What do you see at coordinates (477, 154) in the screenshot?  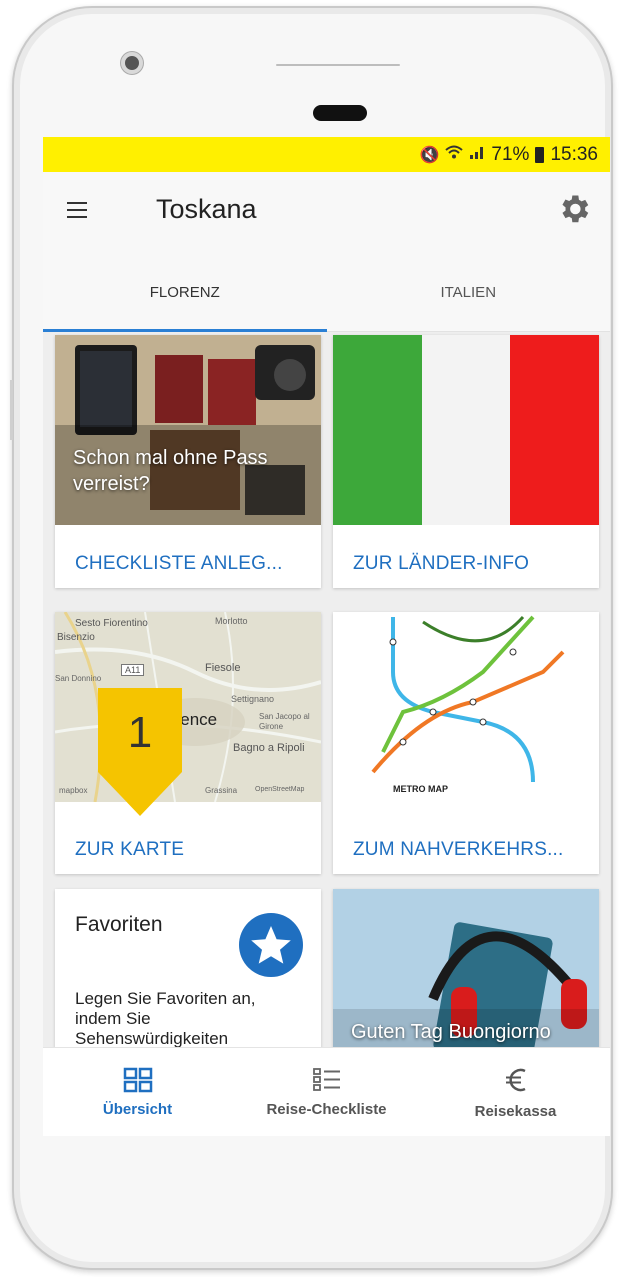 I see `signal-icon` at bounding box center [477, 154].